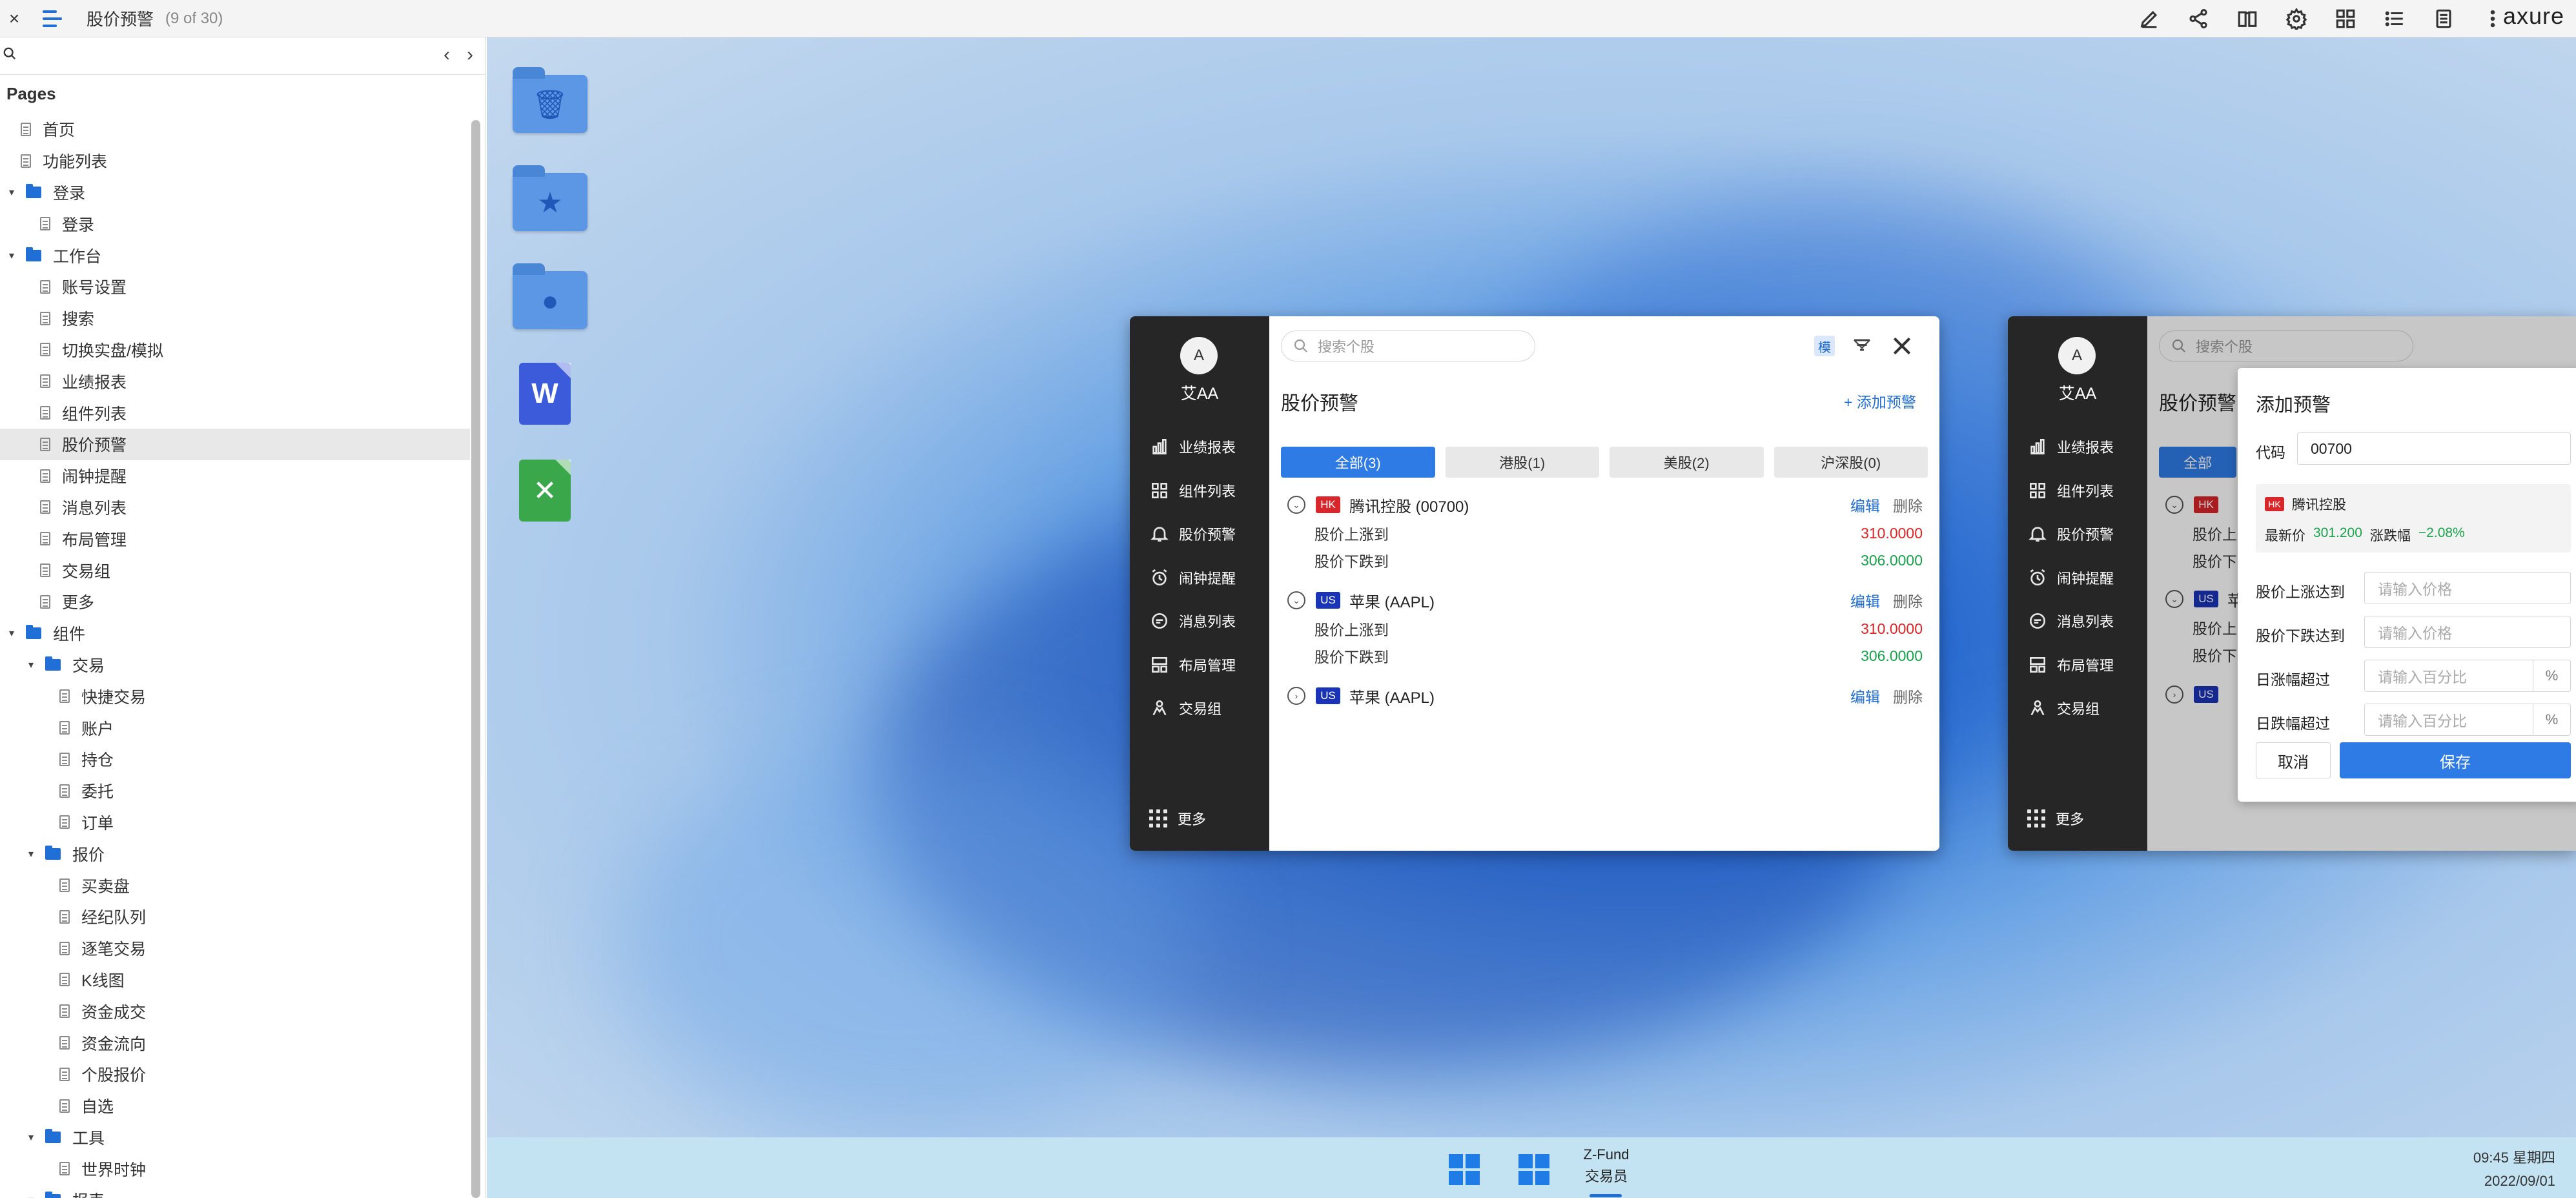 Image resolution: width=2576 pixels, height=1198 pixels. Describe the element at coordinates (235, 1011) in the screenshot. I see `tree-page: 资金成交` at that location.